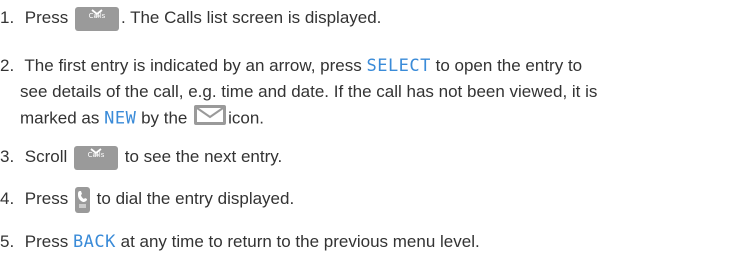  What do you see at coordinates (251, 17) in the screenshot?
I see `step-text: . The Calls list screen is displayed.` at bounding box center [251, 17].